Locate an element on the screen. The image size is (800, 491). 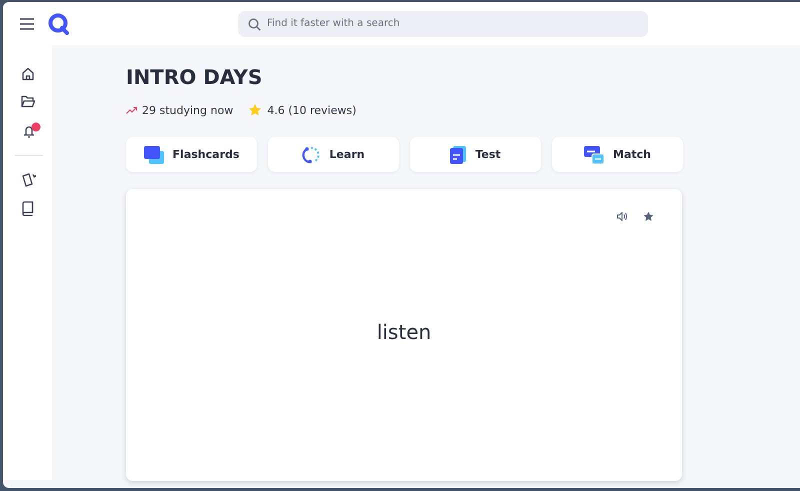
search-field: Find it faster with a search is located at coordinates (443, 23).